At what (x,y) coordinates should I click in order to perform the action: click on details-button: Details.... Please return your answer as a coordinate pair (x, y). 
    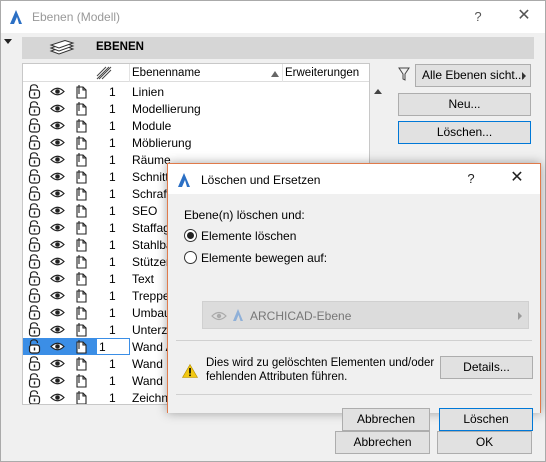
    Looking at the image, I should click on (486, 367).